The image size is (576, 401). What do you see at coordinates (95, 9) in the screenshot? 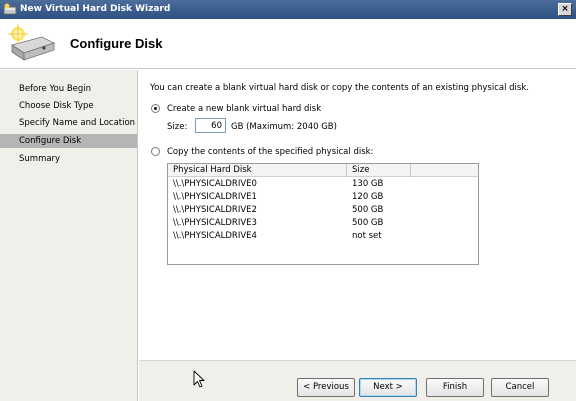
I see `window-title: New Virtual Hard Disk Wizard` at bounding box center [95, 9].